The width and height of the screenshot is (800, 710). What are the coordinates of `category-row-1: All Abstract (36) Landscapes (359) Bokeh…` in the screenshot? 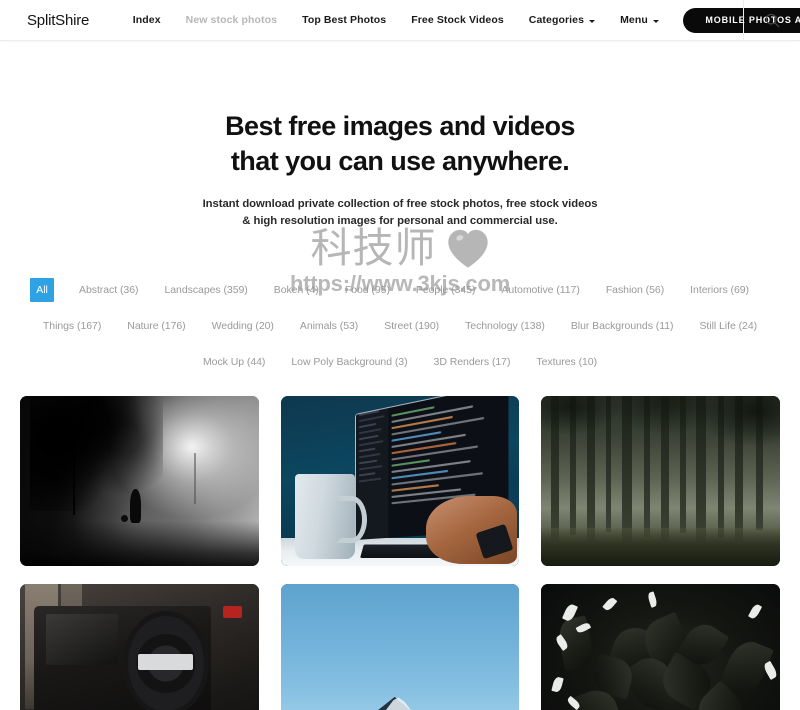 It's located at (400, 290).